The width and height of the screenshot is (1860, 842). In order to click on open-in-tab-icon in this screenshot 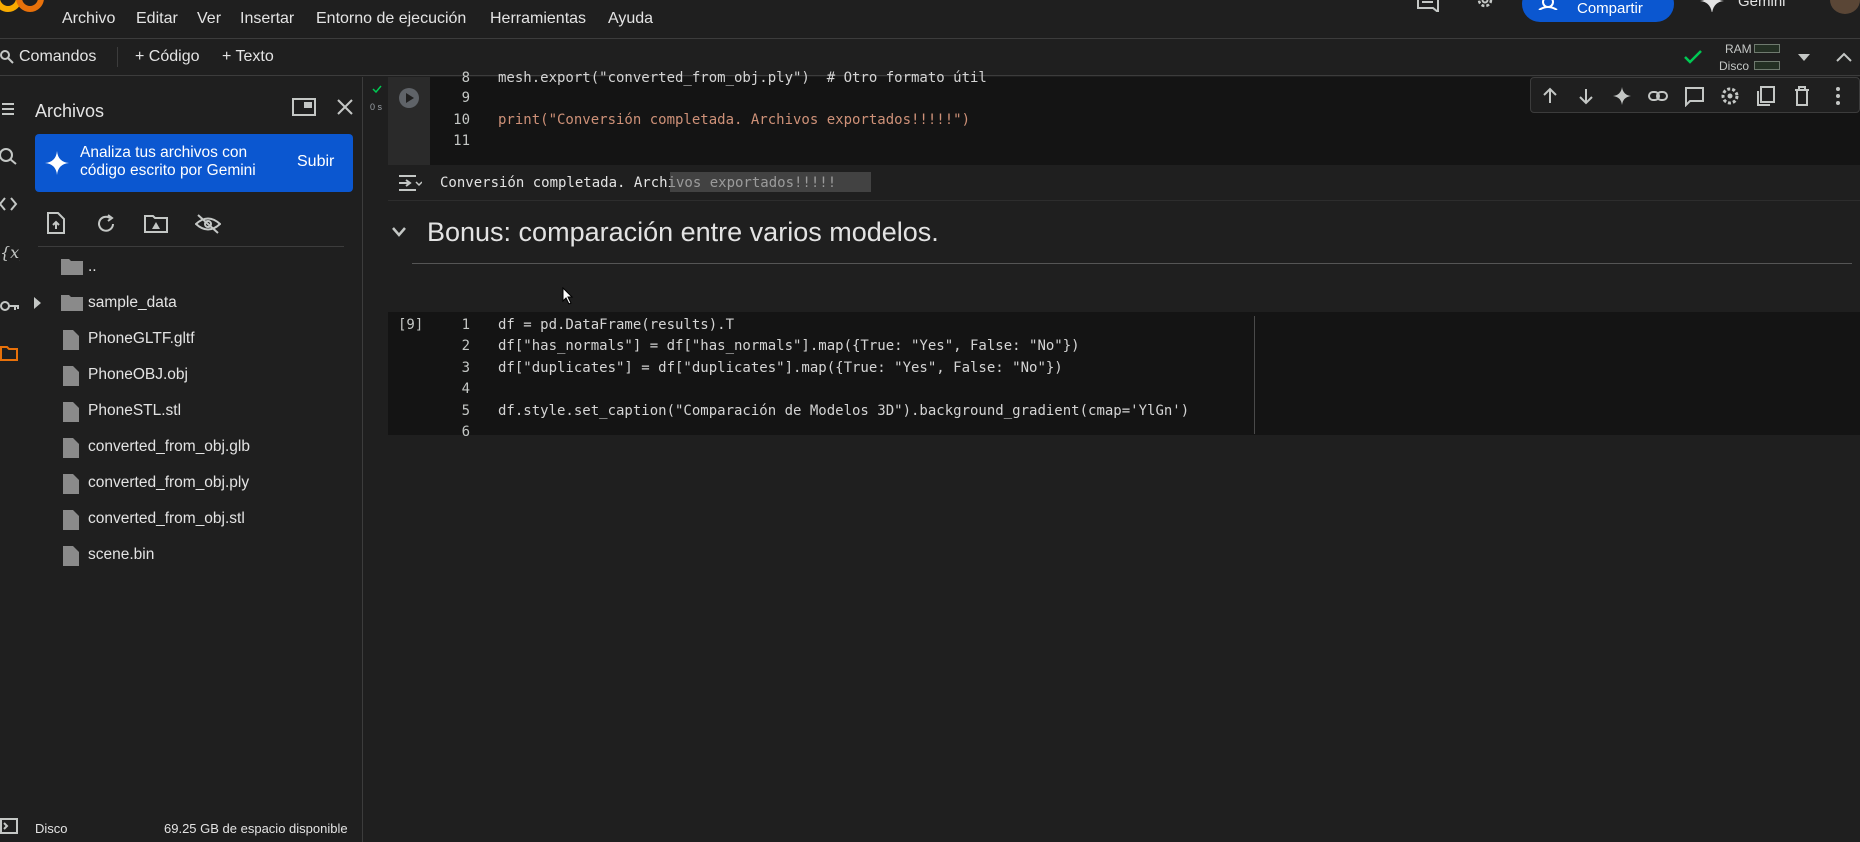, I will do `click(304, 107)`.